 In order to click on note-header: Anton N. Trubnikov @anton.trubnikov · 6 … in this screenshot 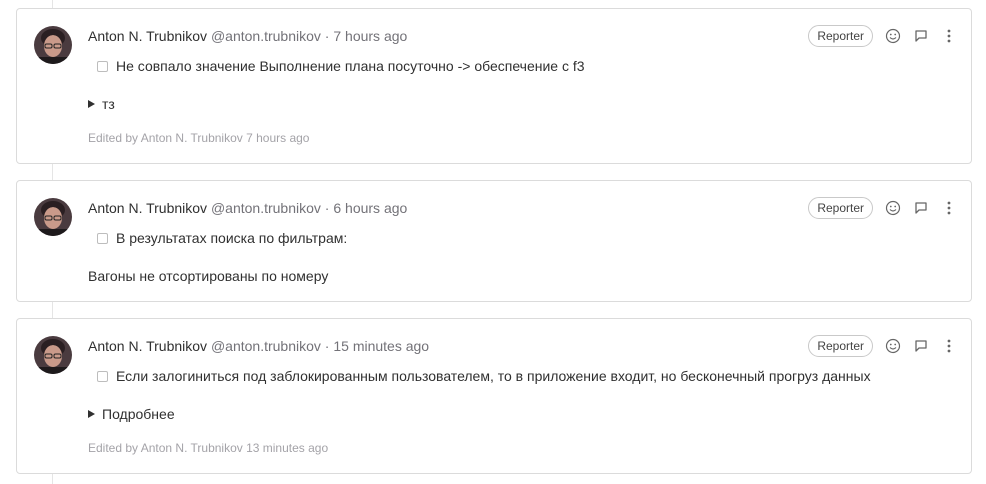, I will do `click(247, 208)`.